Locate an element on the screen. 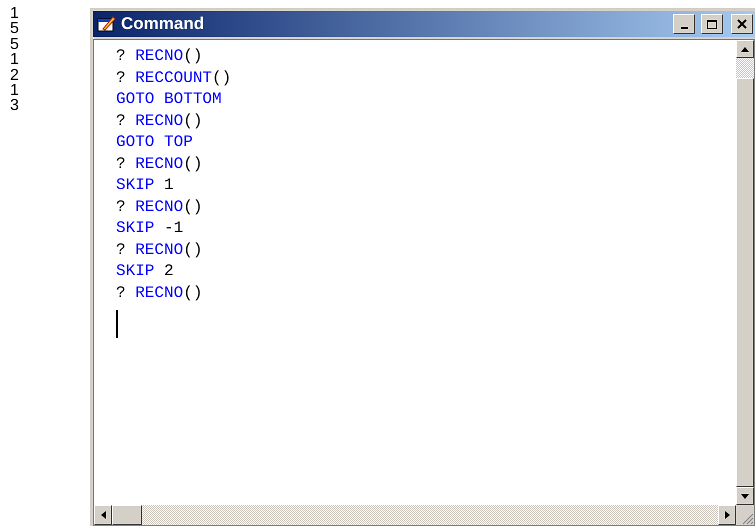 This screenshot has width=755, height=526. up-arrow-icon is located at coordinates (745, 49).